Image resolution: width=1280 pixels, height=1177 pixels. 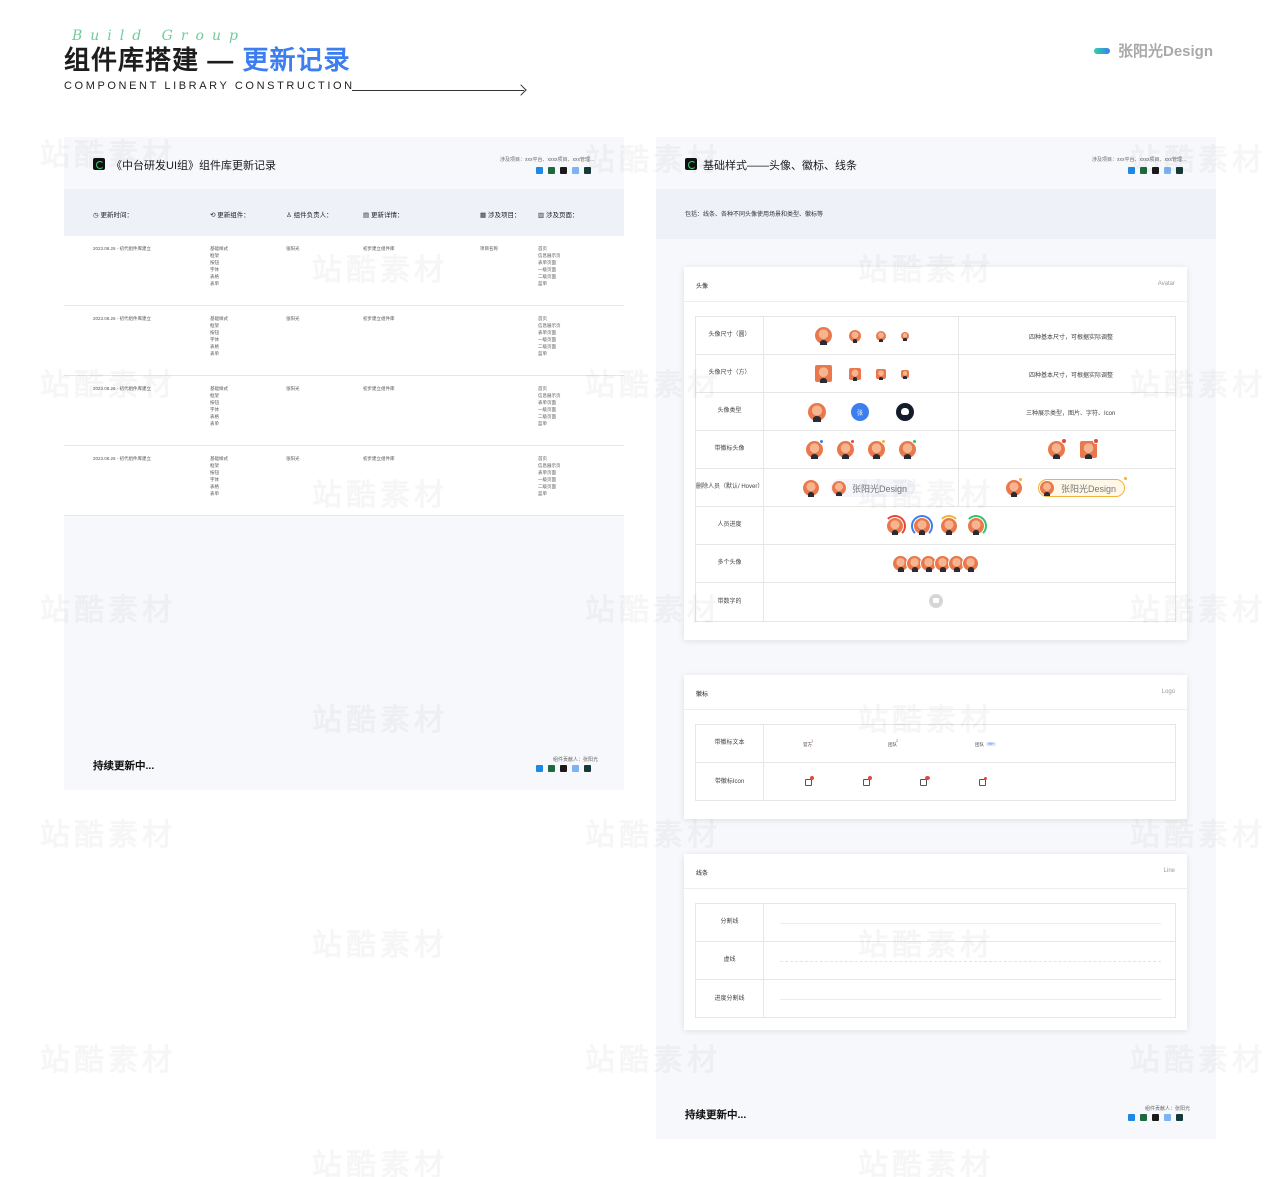 I want to click on avatar-card: 头像 Avatar 头像尺寸（圆） 四种基本尺寸，可根据实际调整 头像尺寸（方）, so click(x=935, y=453).